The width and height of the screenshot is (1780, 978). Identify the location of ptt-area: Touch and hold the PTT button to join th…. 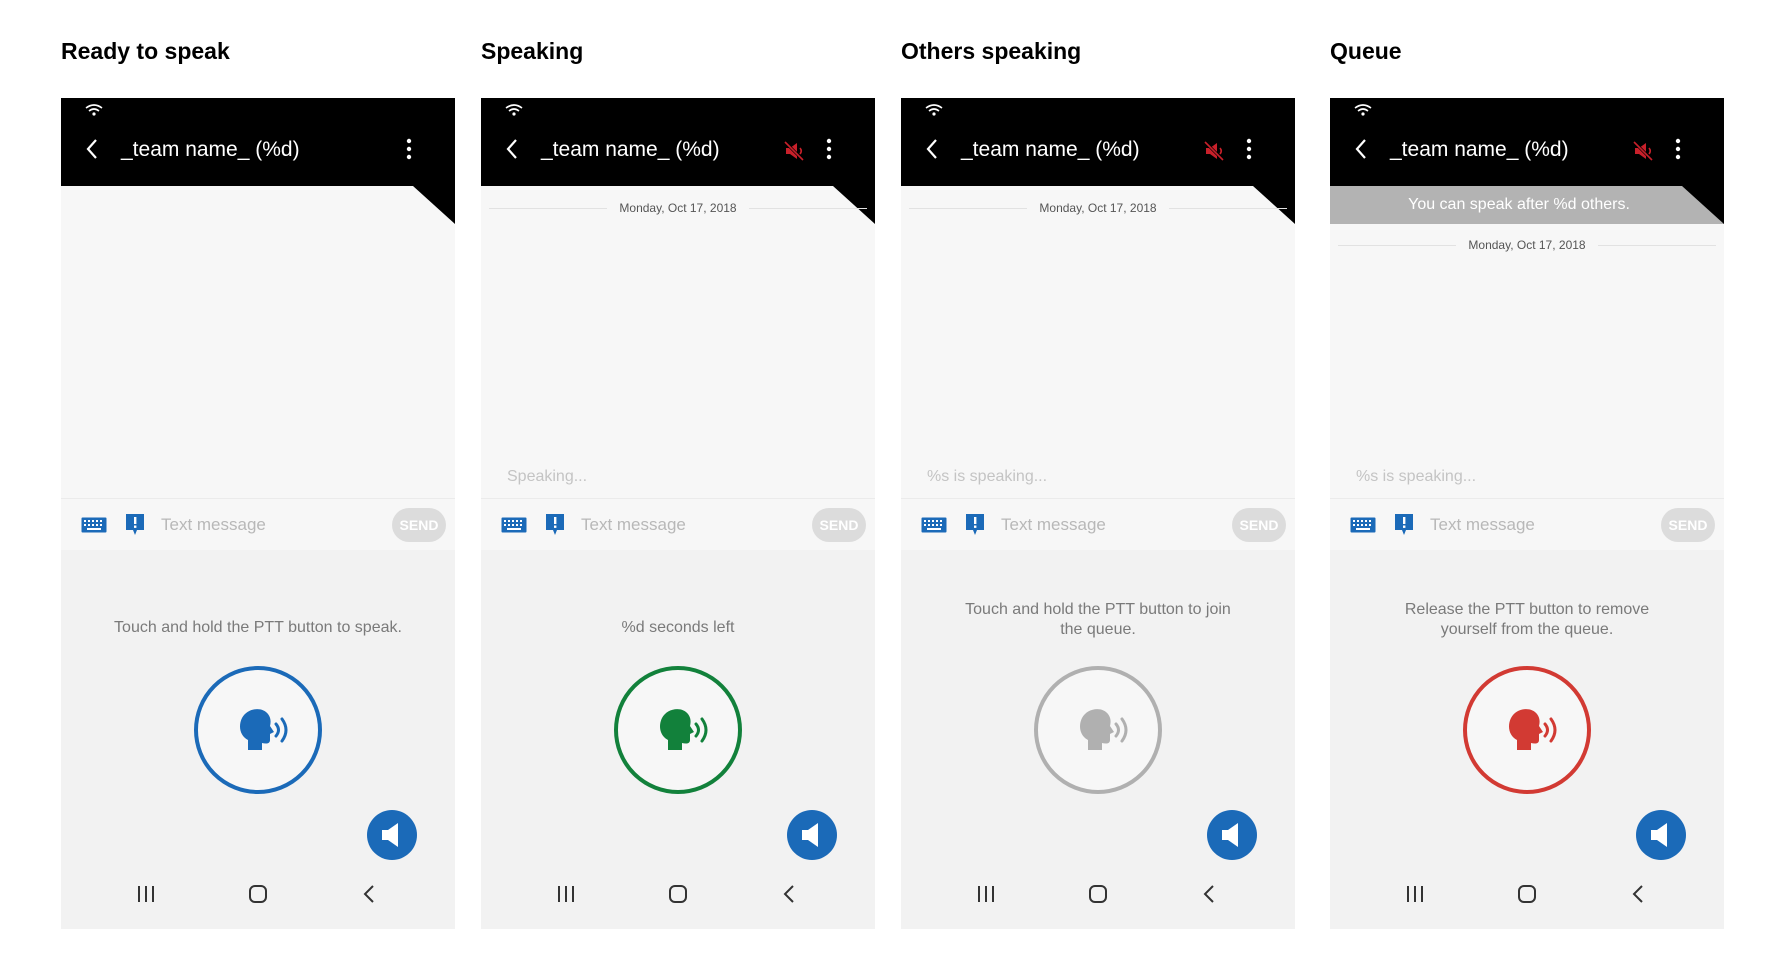
(1098, 739).